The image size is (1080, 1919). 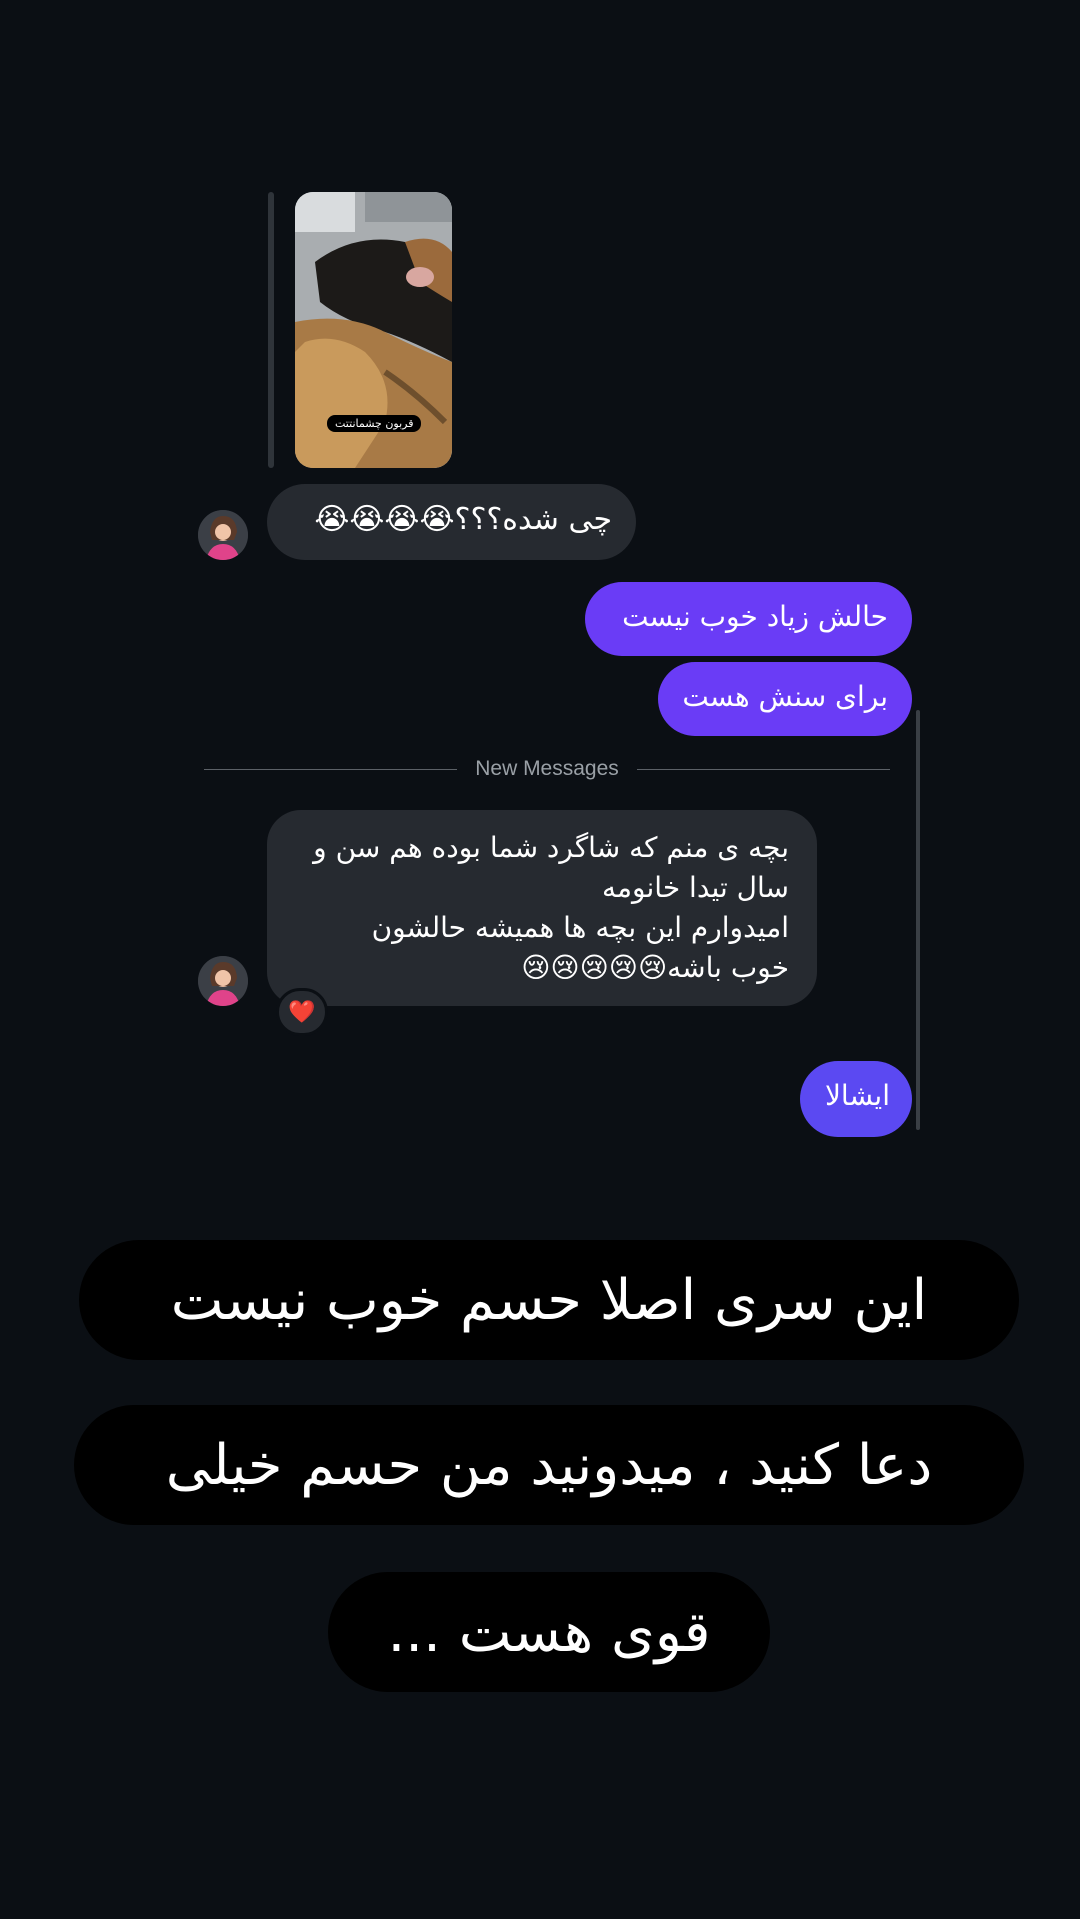 I want to click on media-caption: قربون چشمانتتت, so click(x=374, y=423).